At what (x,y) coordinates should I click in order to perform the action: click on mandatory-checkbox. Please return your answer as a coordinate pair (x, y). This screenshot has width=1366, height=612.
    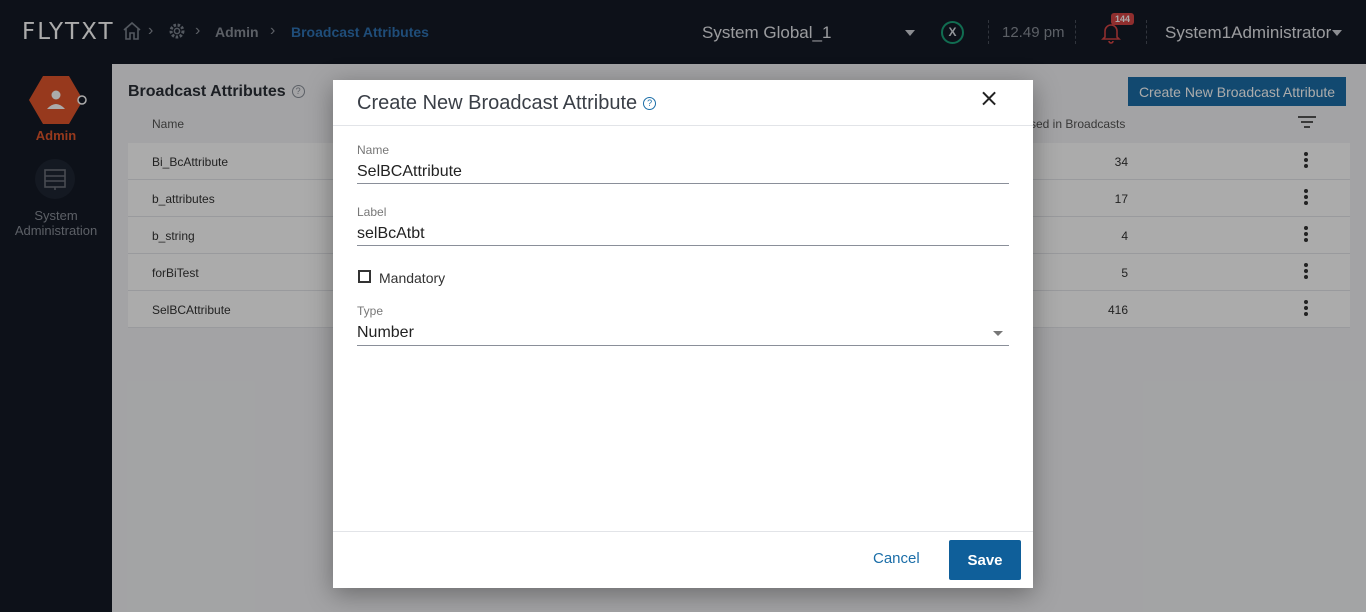
    Looking at the image, I should click on (364, 276).